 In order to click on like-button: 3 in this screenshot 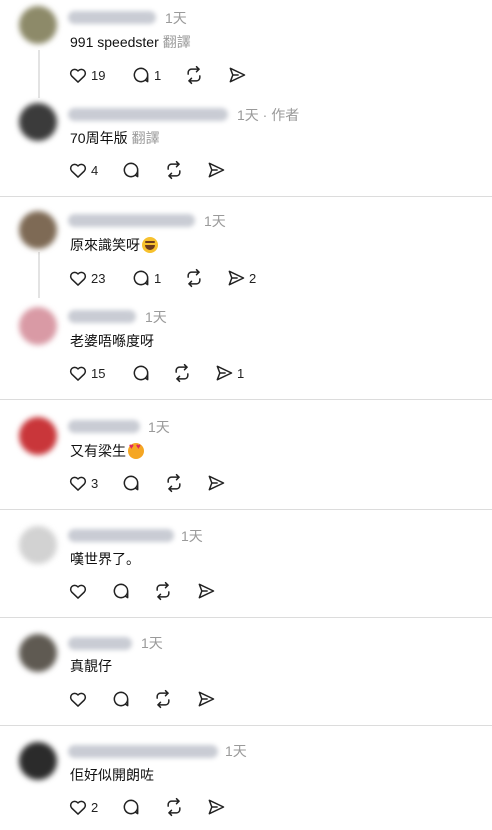, I will do `click(83, 483)`.